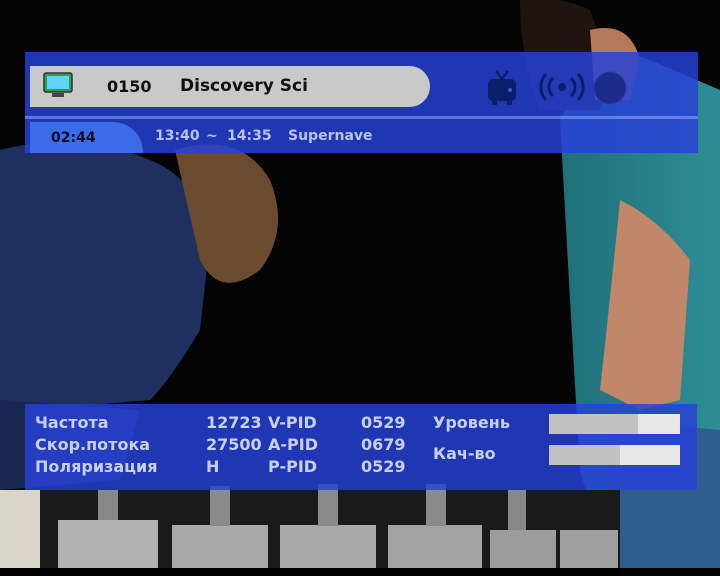  What do you see at coordinates (58, 84) in the screenshot?
I see `tv-screen-icon` at bounding box center [58, 84].